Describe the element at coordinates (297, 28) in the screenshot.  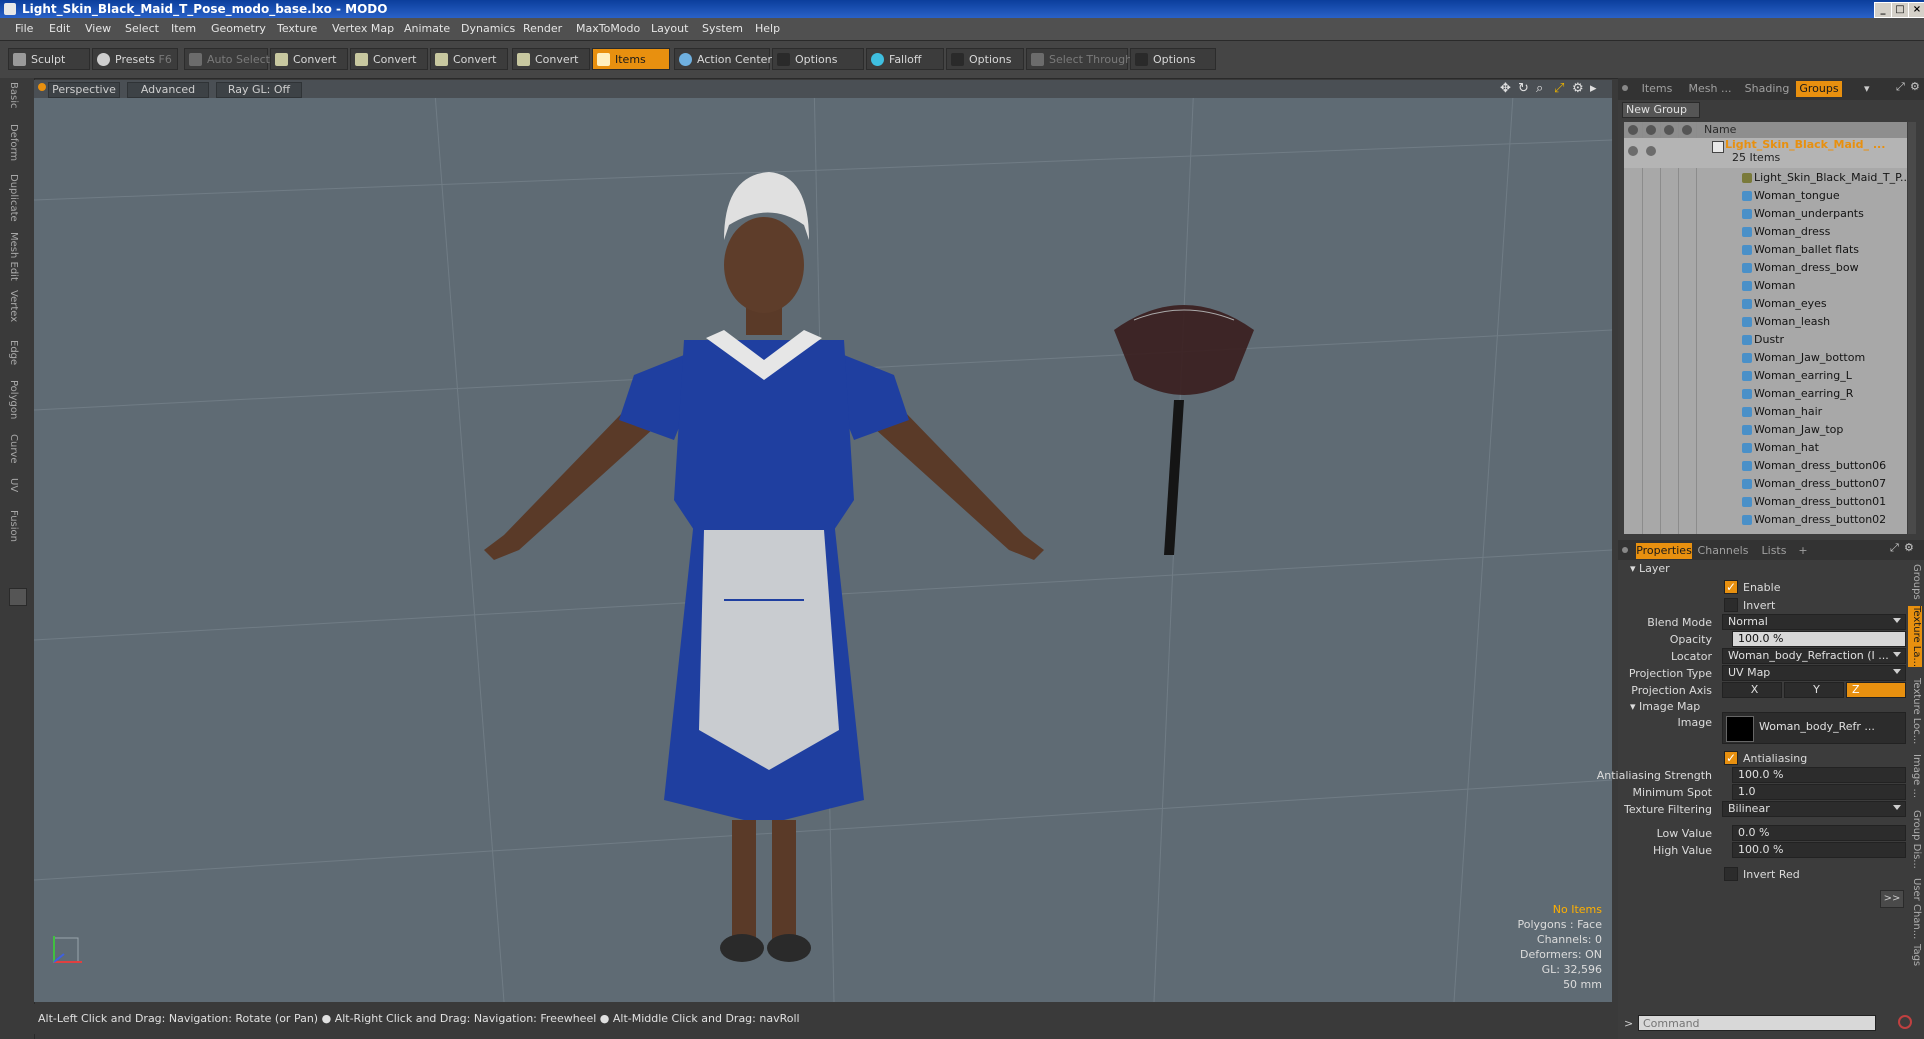
I see `menu-texture: Texture` at that location.